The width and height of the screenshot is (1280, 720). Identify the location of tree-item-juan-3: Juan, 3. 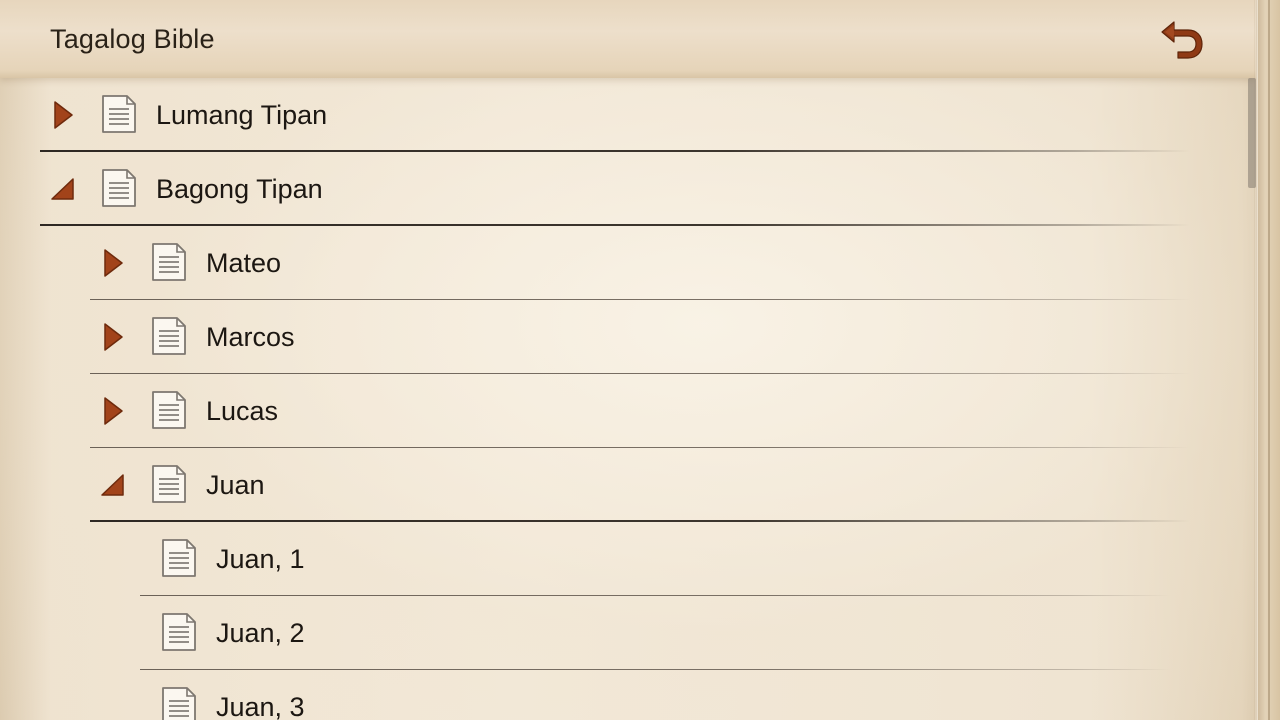
(655, 695).